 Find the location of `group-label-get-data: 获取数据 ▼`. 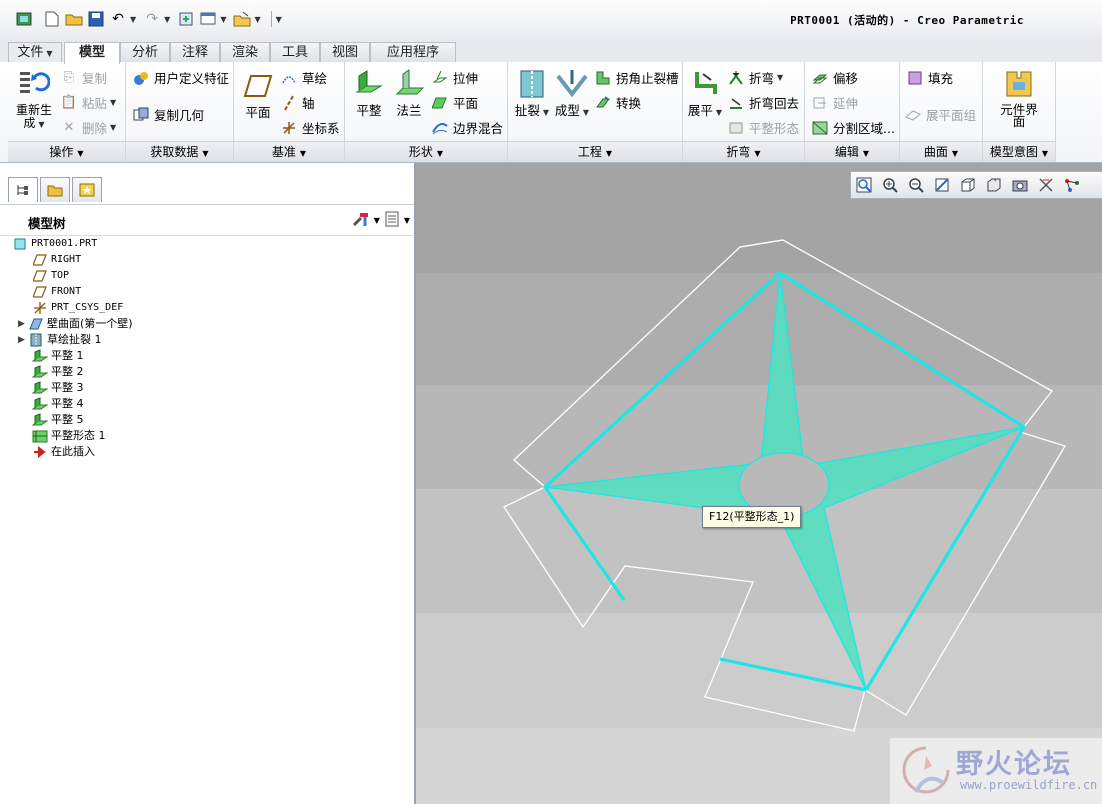

group-label-get-data: 获取数据 ▼ is located at coordinates (179, 151).